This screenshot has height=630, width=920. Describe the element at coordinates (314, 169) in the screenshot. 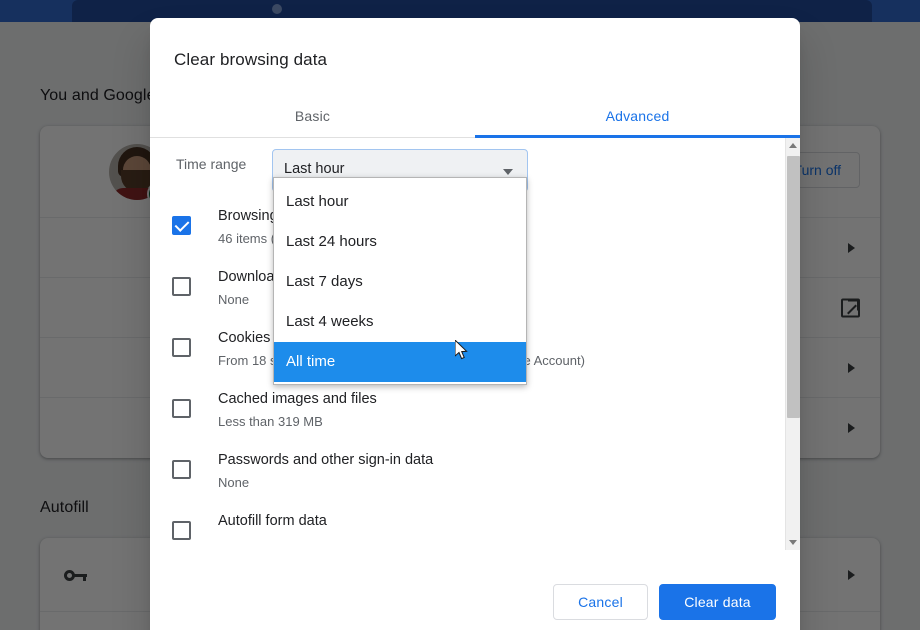

I see `time-range-selected-value: Last hour` at that location.